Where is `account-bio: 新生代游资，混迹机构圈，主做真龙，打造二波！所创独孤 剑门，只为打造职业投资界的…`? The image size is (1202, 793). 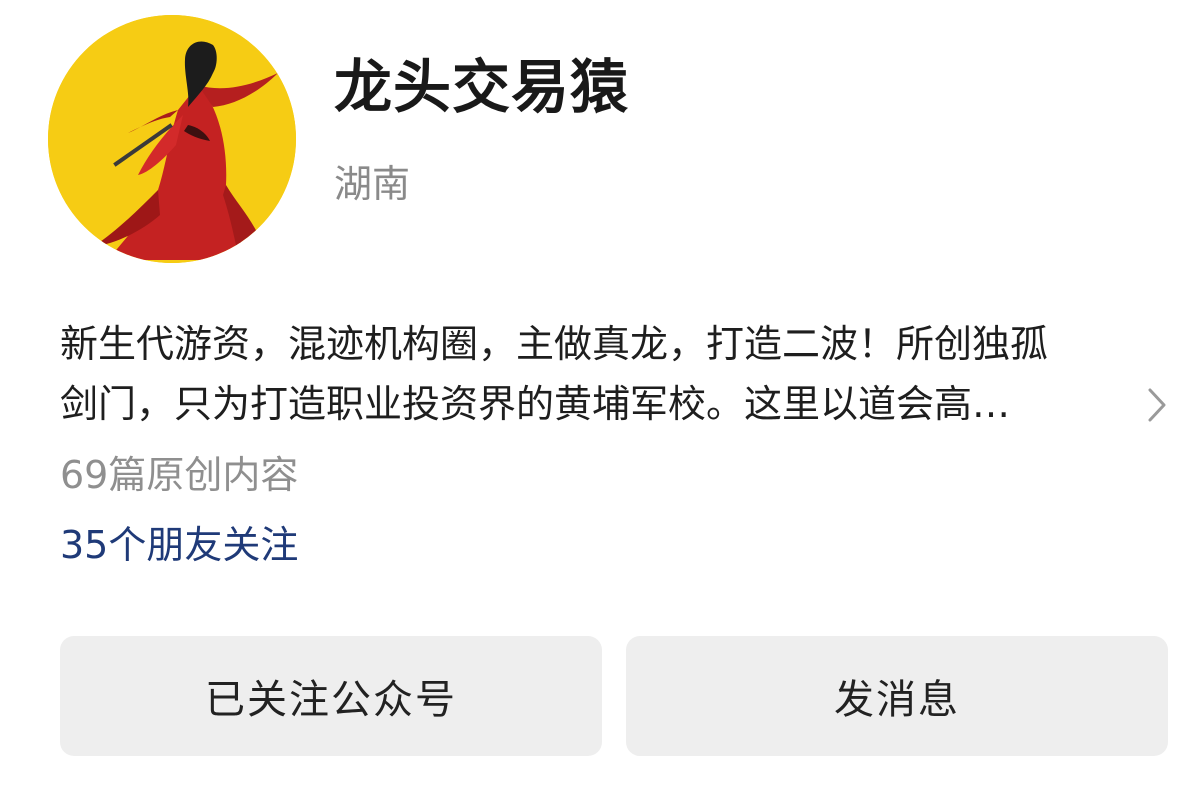 account-bio: 新生代游资，混迹机构圈，主做真龙，打造二波！所创独孤 剑门，只为打造职业投资界的… is located at coordinates (610, 374).